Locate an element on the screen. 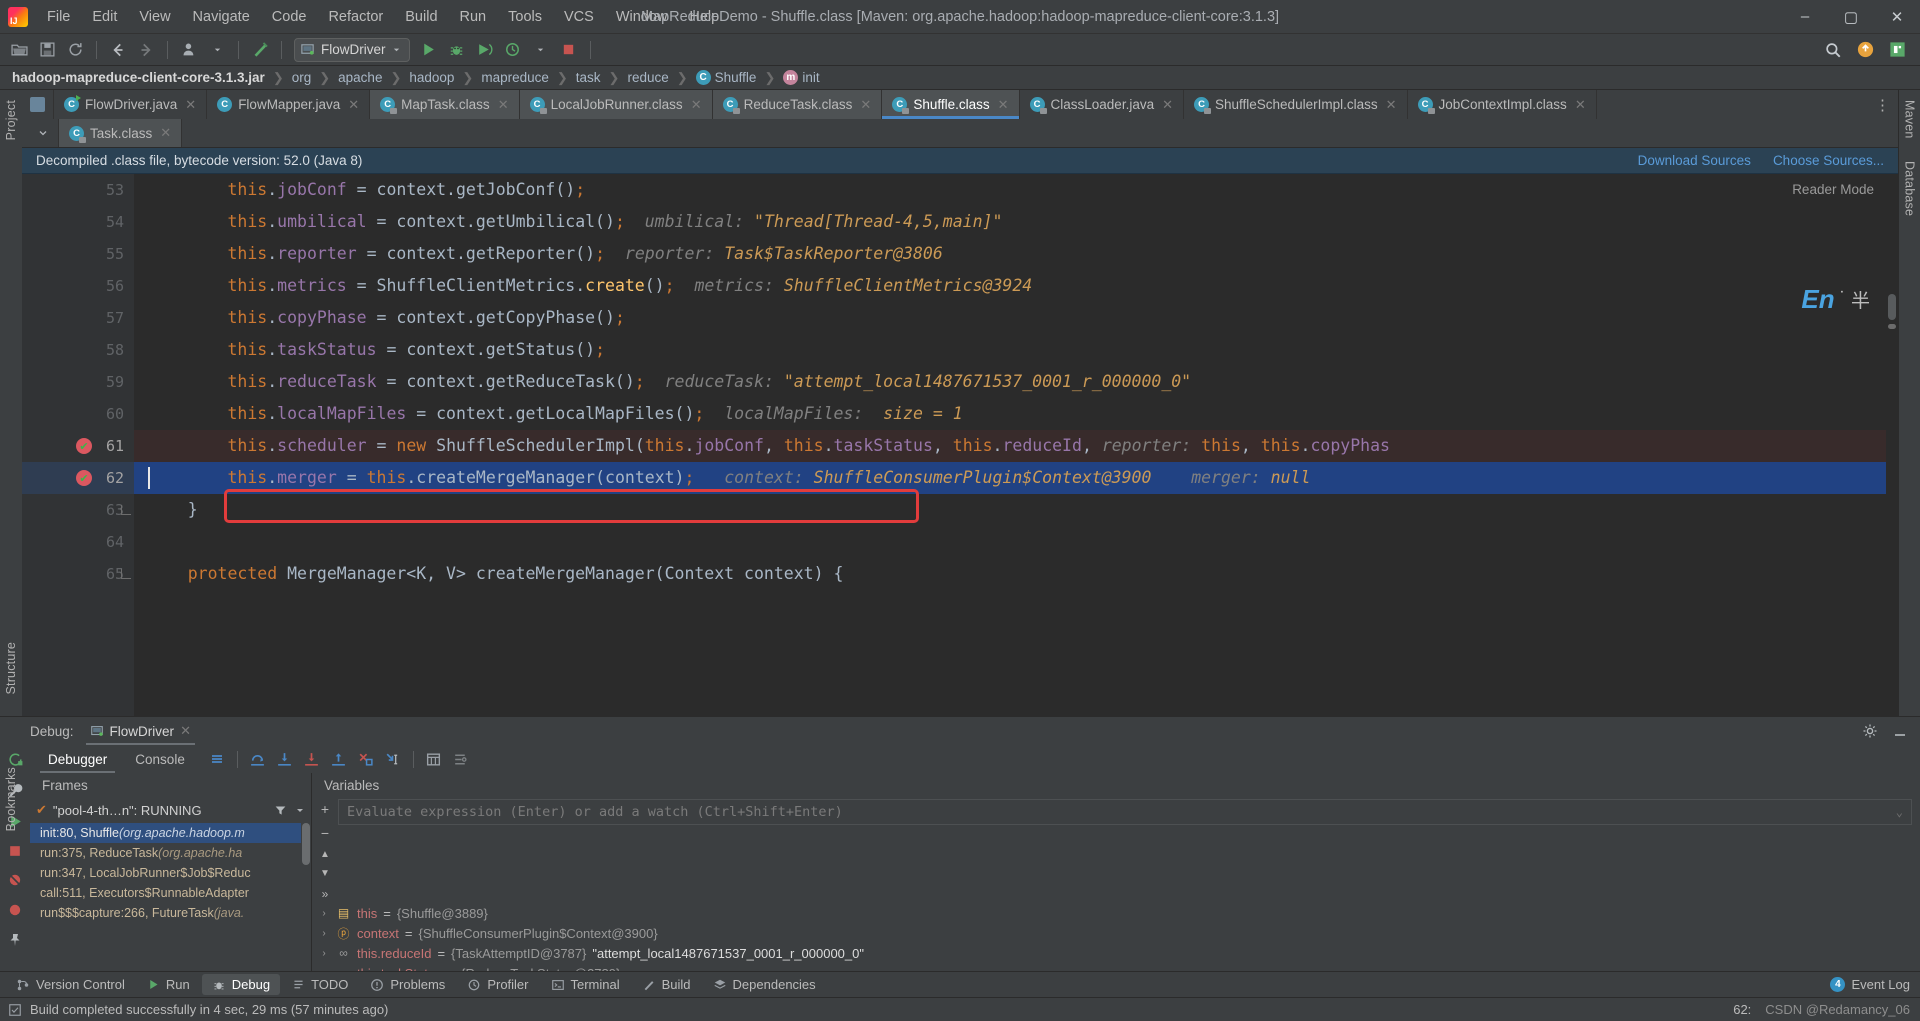 The height and width of the screenshot is (1021, 1920). step-out-icon is located at coordinates (339, 759).